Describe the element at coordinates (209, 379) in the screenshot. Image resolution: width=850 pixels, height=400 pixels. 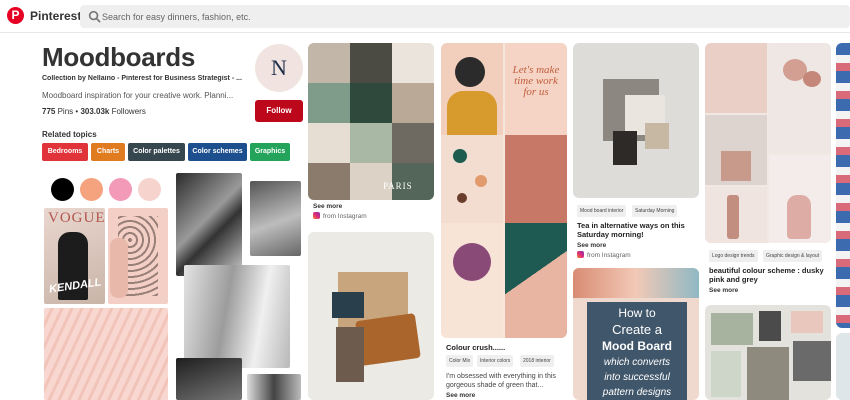
I see `bw-portrait-image` at that location.